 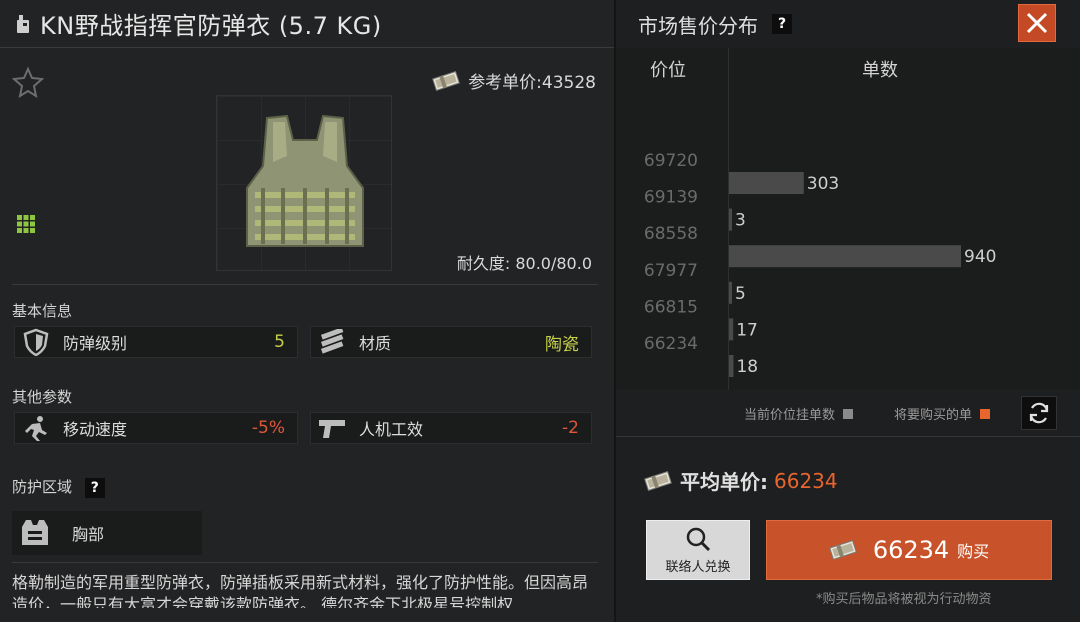 What do you see at coordinates (724, 482) in the screenshot?
I see `average-price-label: 平均单价:` at bounding box center [724, 482].